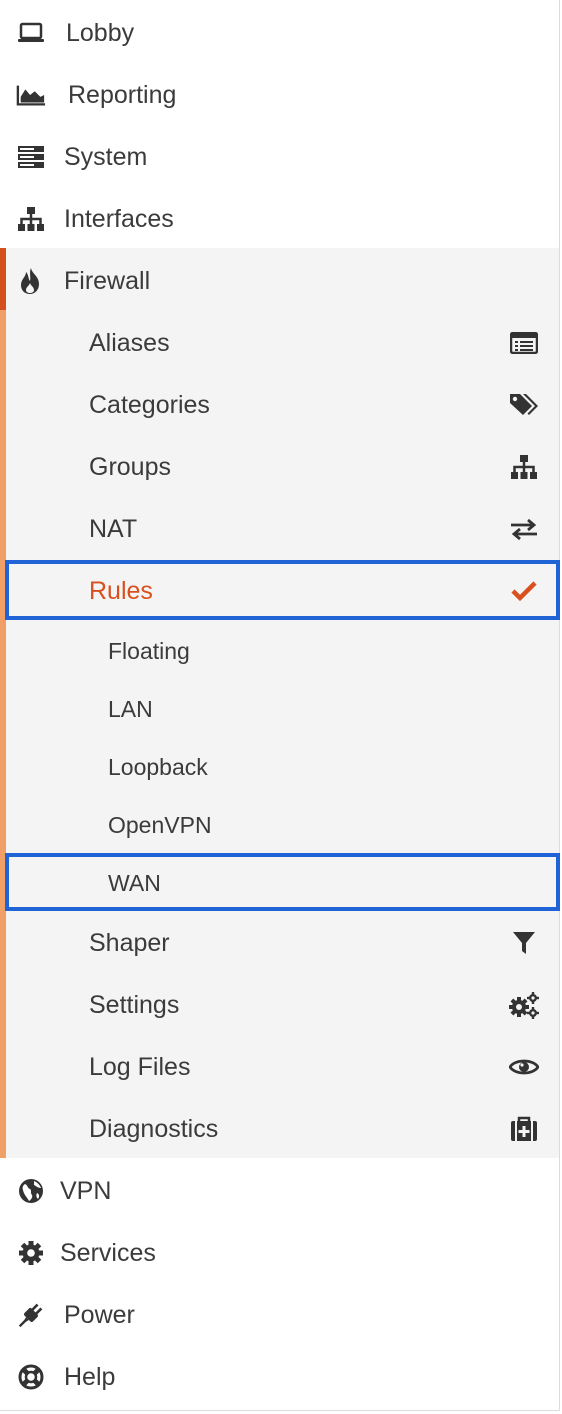  What do you see at coordinates (122, 94) in the screenshot?
I see `menu-label: Reporting` at bounding box center [122, 94].